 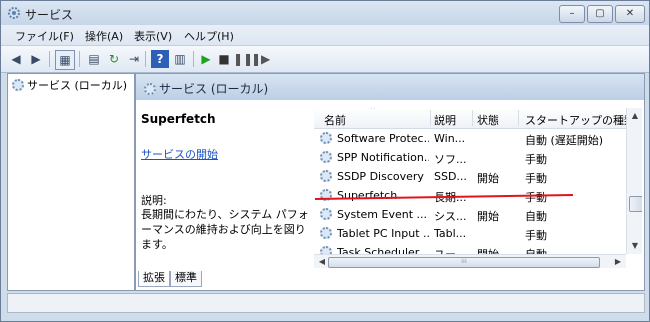 I want to click on title-bar: サービス – ▢ ✕, so click(x=325, y=13).